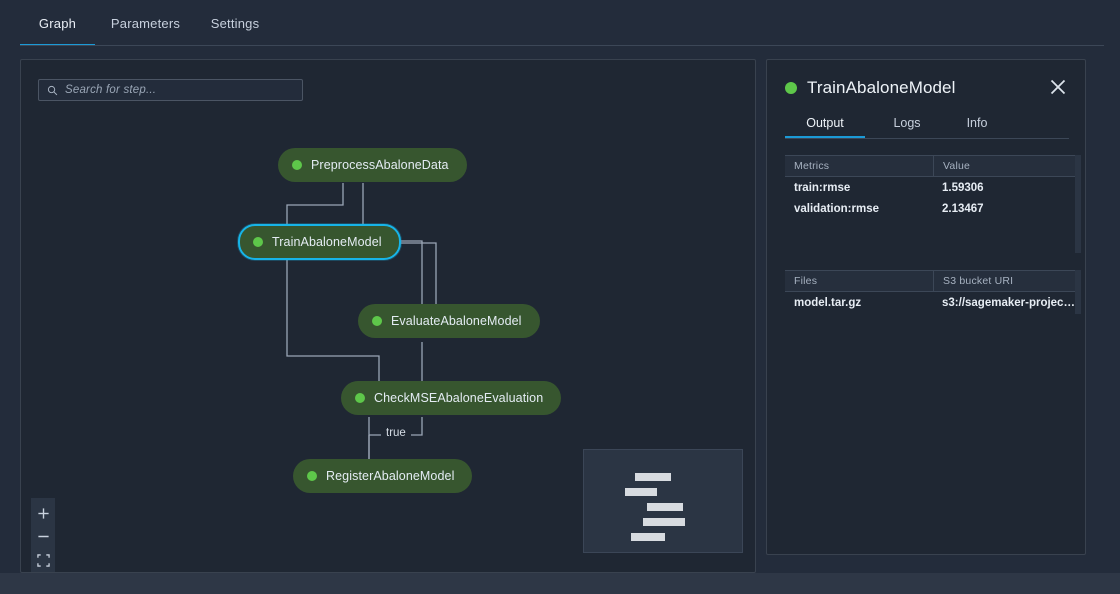  Describe the element at coordinates (812, 166) in the screenshot. I see `metrics-header-metrics: Metrics` at that location.